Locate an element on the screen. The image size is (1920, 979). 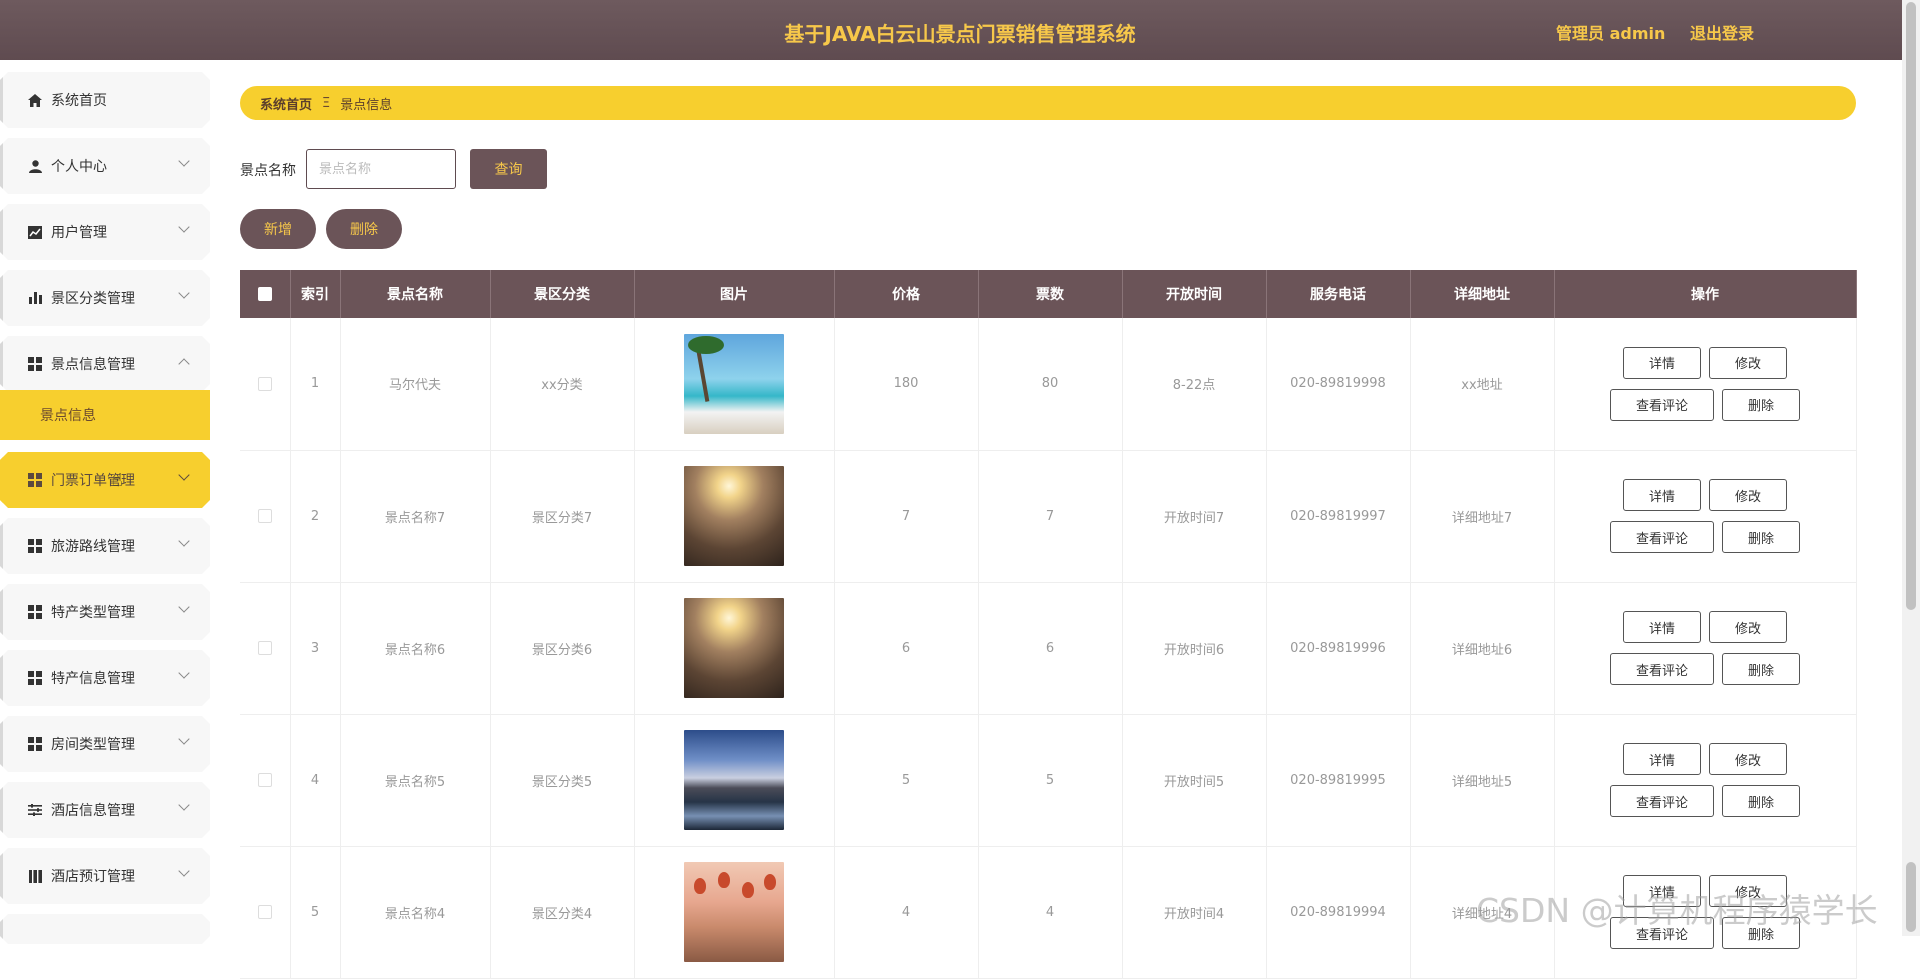
cell-tickets: 6 is located at coordinates (1050, 648).